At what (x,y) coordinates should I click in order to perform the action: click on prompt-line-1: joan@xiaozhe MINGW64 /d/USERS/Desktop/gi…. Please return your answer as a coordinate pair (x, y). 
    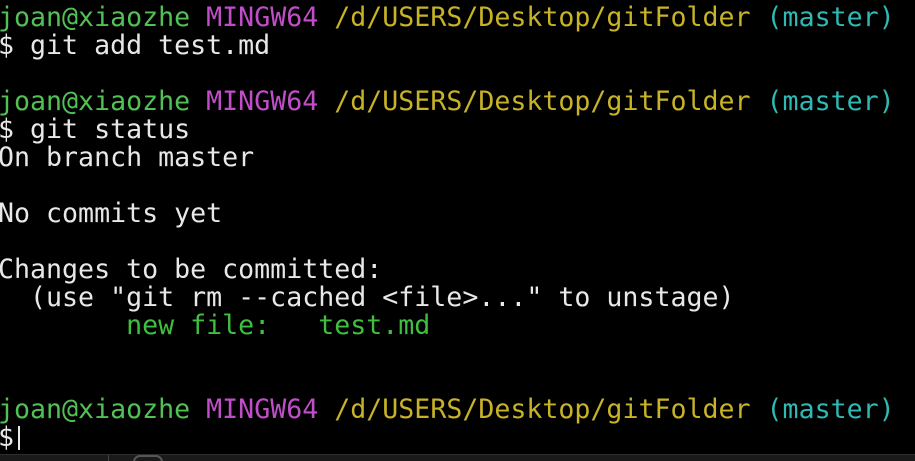
    Looking at the image, I should click on (457, 18).